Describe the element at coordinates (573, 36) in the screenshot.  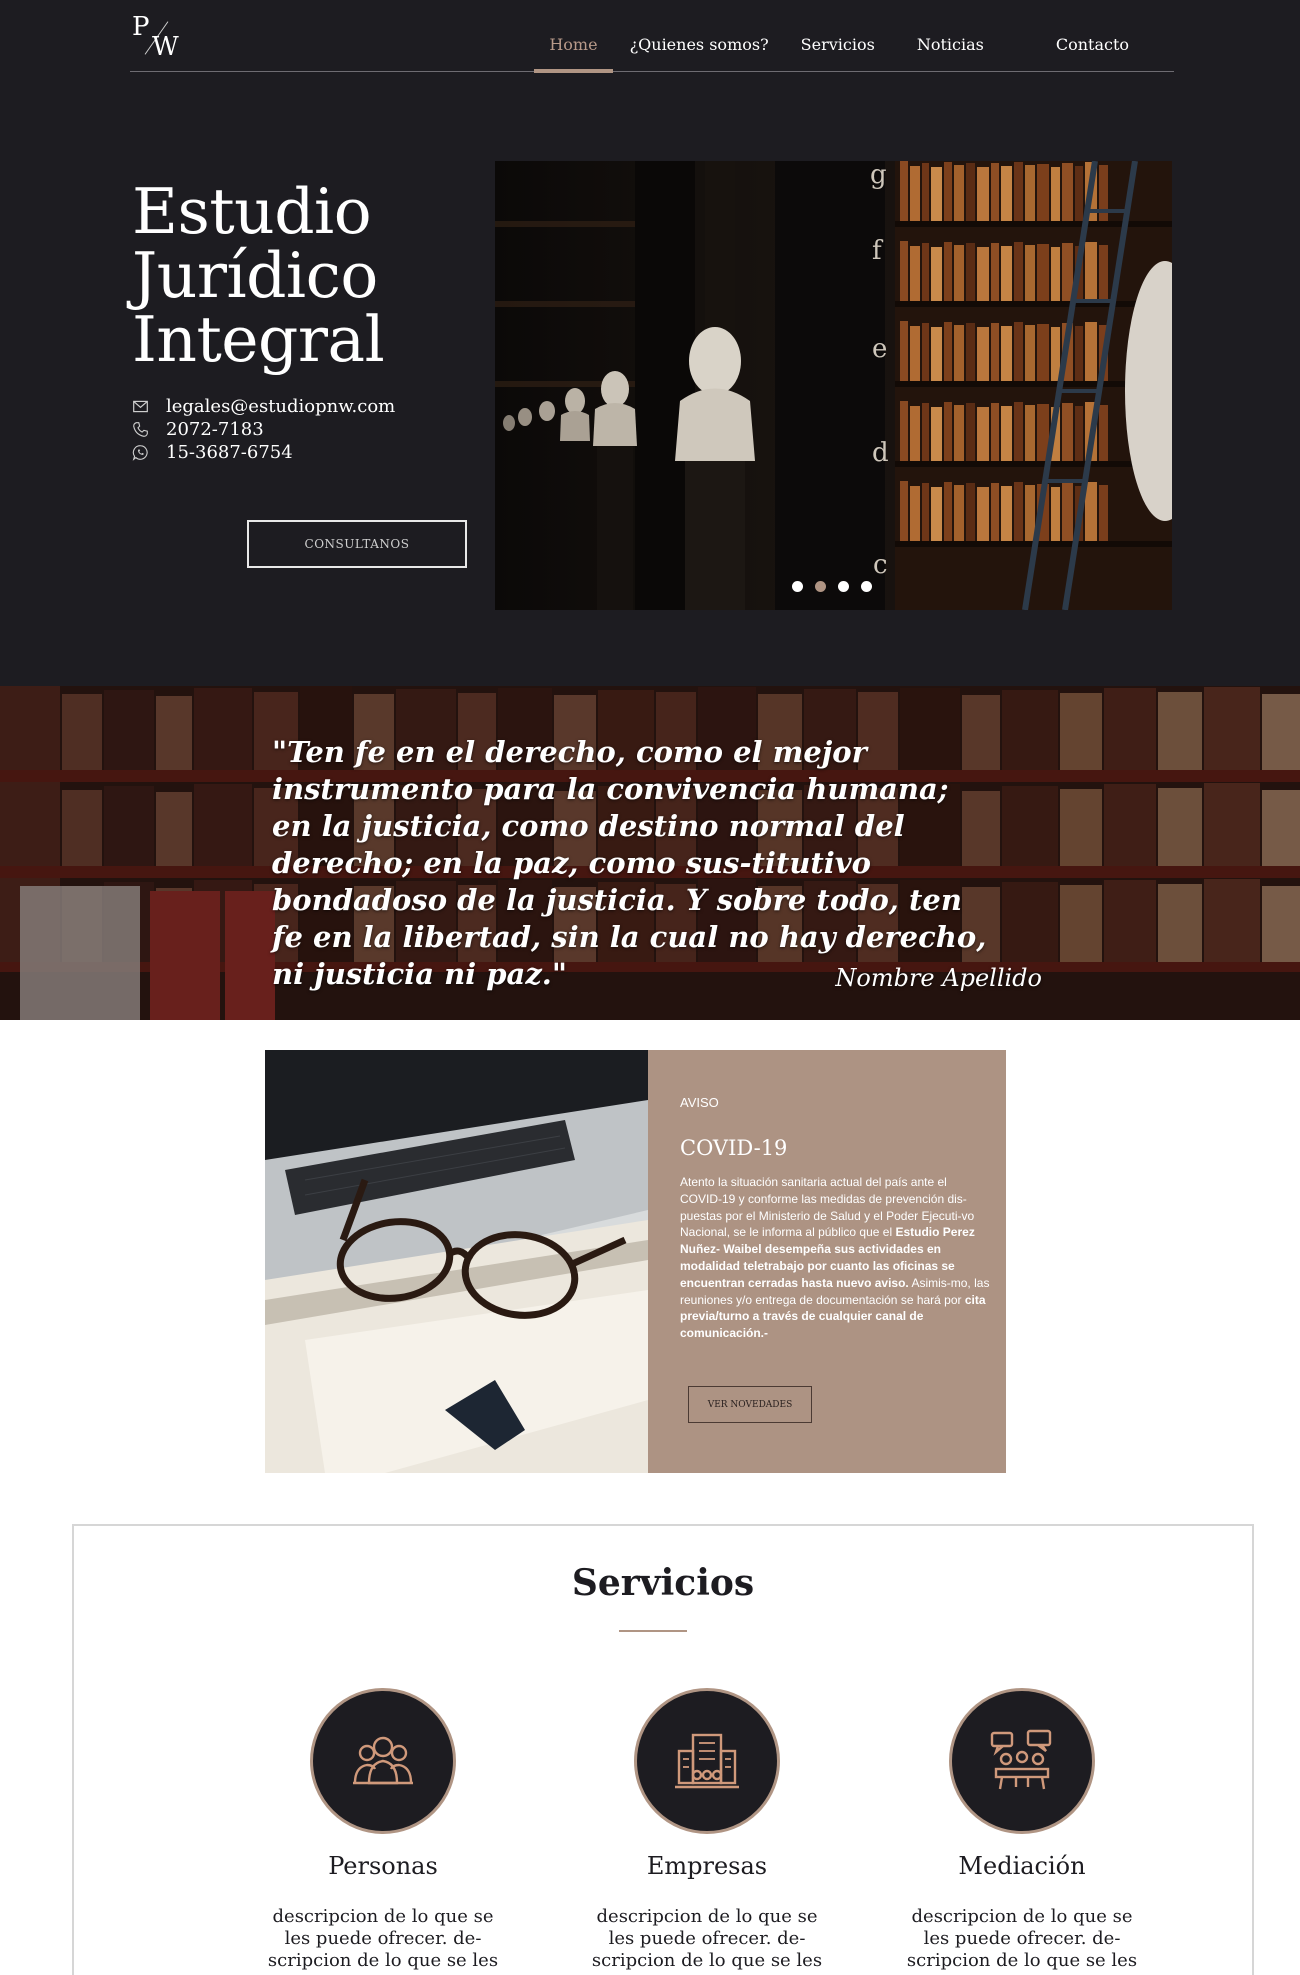
I see `nav-home: Home` at that location.